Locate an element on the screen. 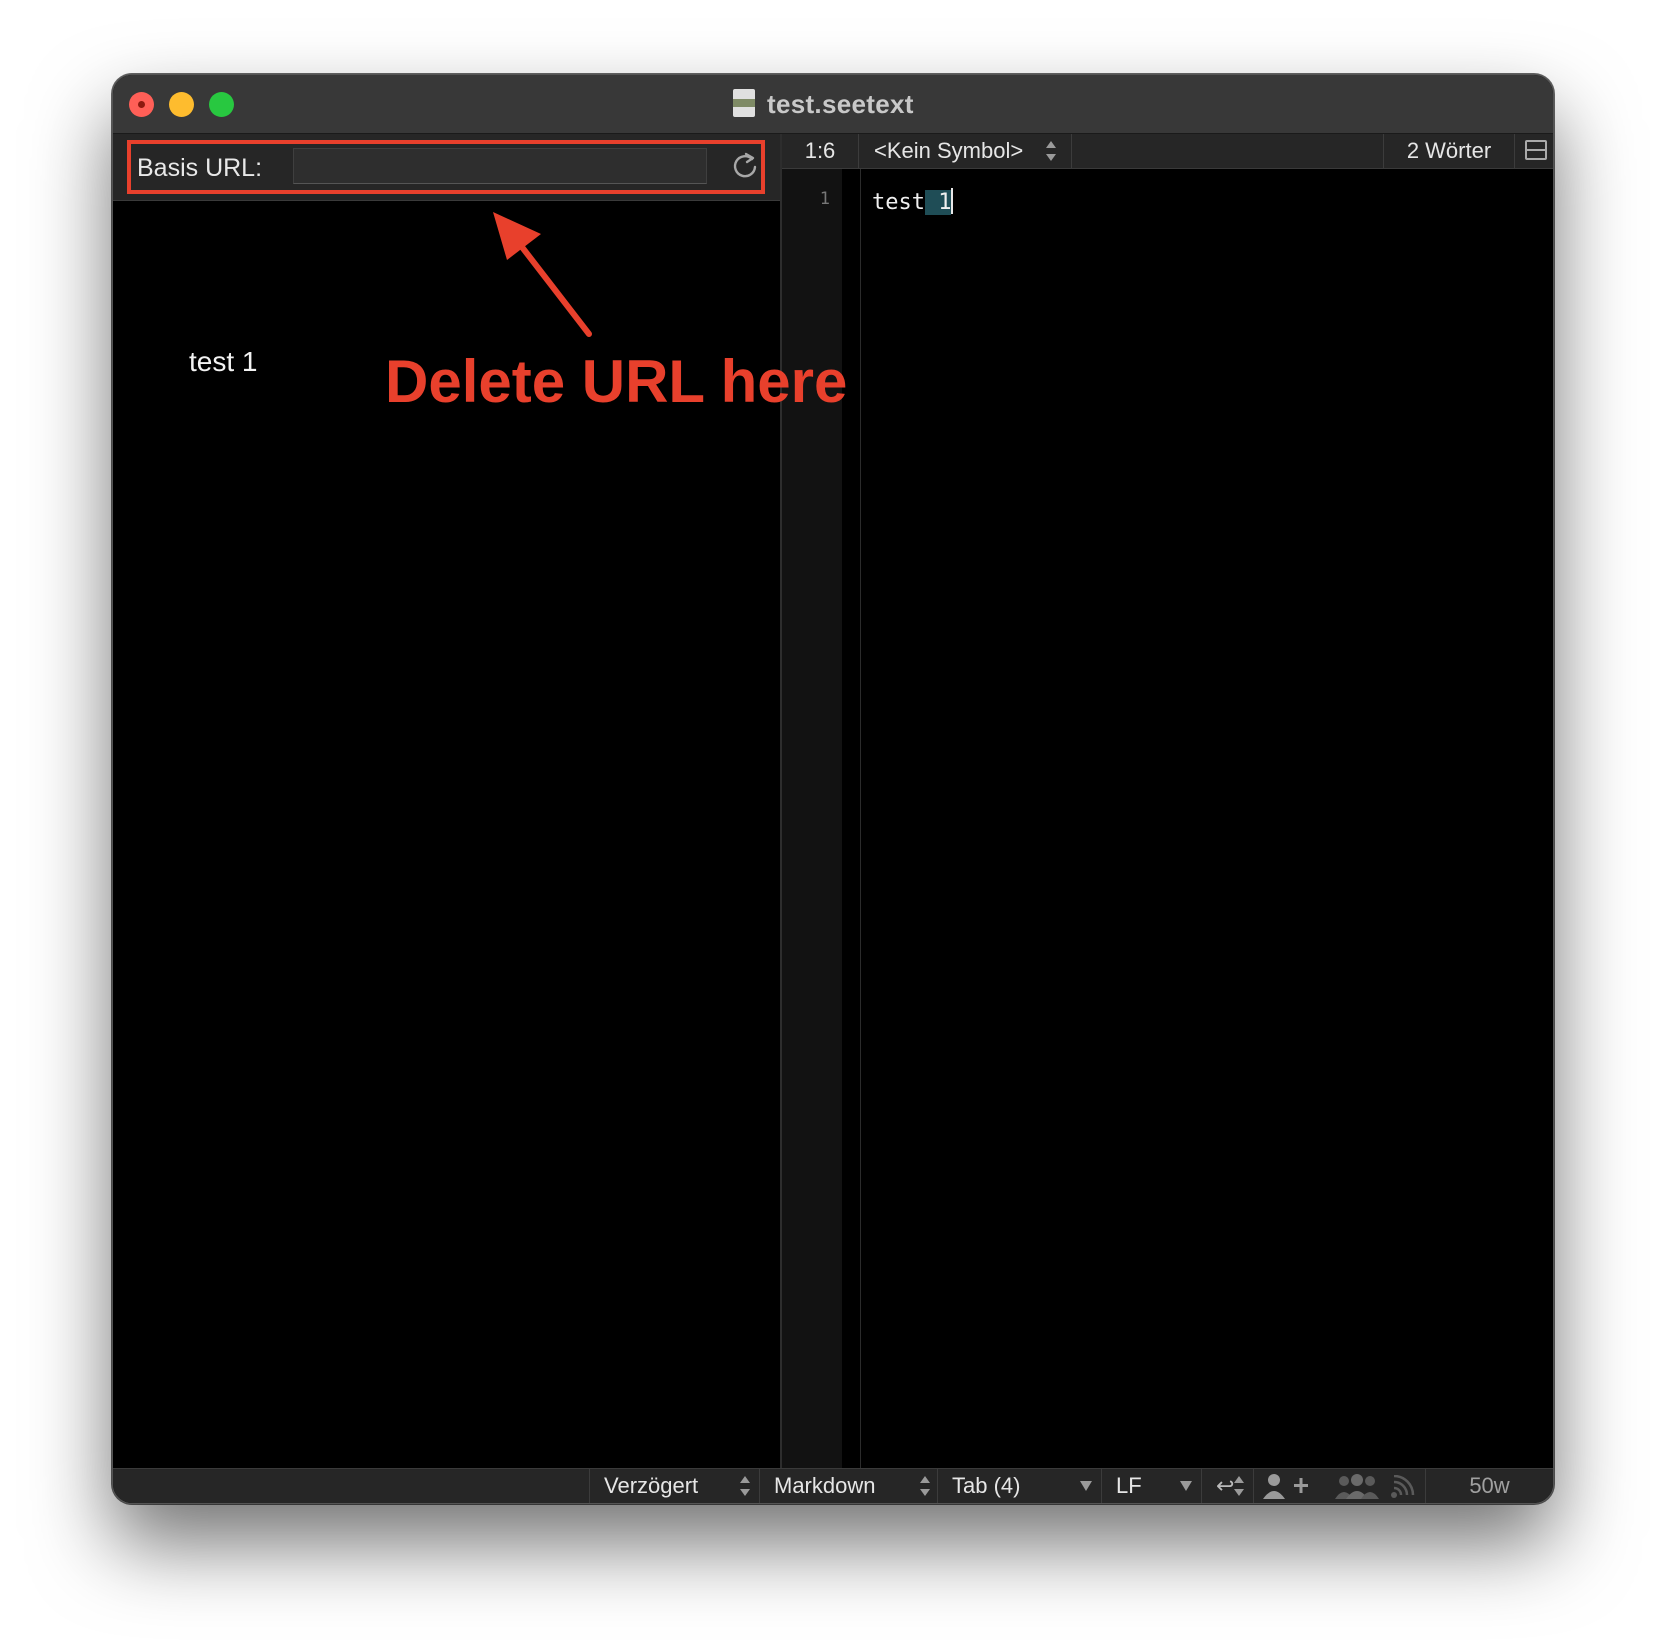  participants-icon is located at coordinates (1357, 1486).